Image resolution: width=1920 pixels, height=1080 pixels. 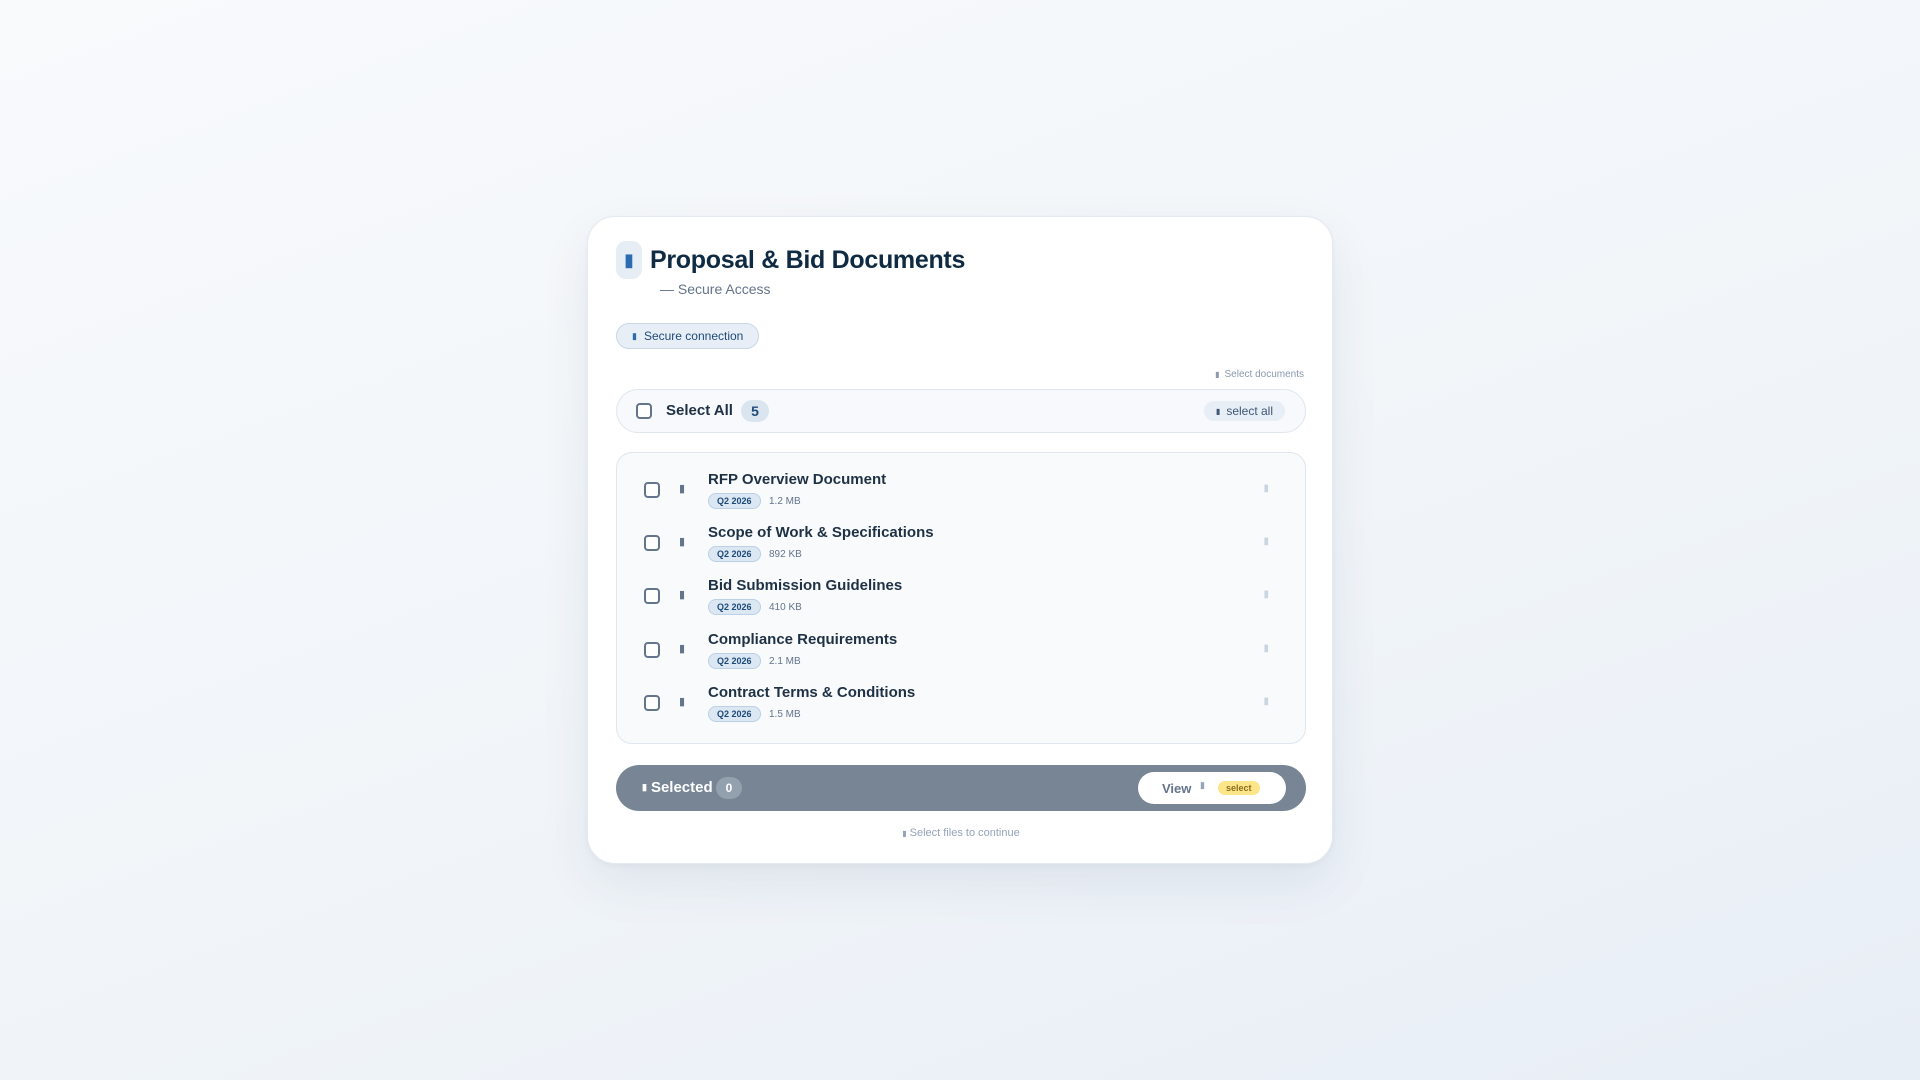 I want to click on document-name: Compliance Requirements, so click(x=803, y=639).